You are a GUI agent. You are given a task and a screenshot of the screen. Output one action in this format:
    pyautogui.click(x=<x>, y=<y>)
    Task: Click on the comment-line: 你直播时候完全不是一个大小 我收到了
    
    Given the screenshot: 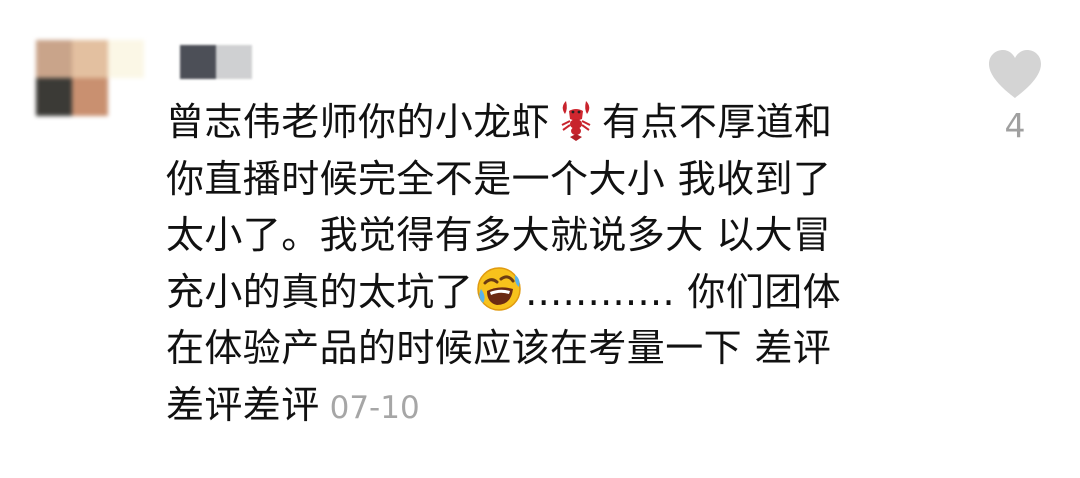 What is the action you would take?
    pyautogui.click(x=499, y=178)
    